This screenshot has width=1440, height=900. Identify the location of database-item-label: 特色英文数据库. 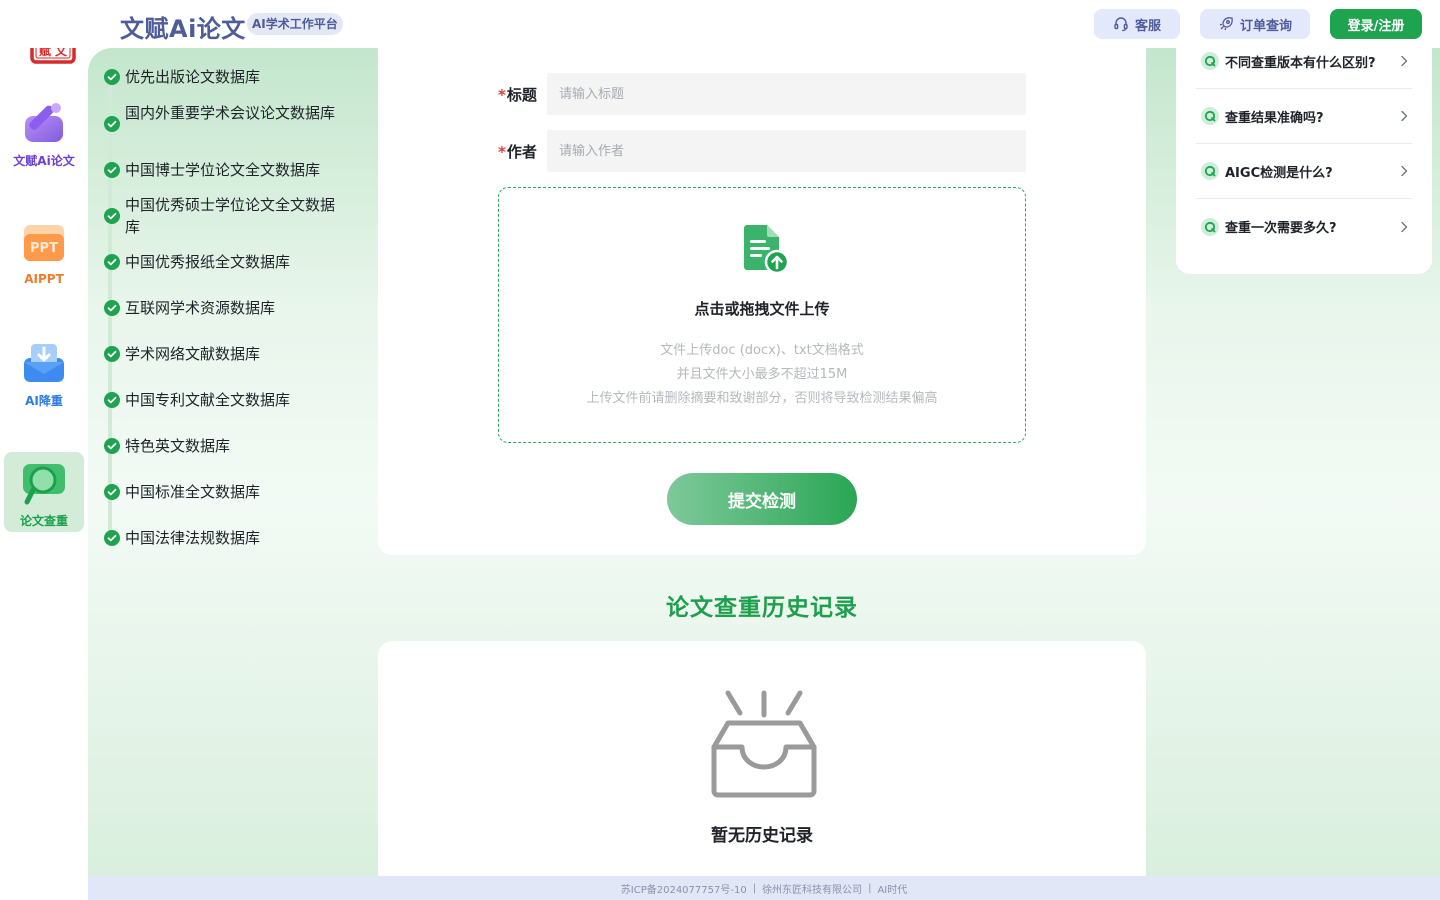
(178, 446).